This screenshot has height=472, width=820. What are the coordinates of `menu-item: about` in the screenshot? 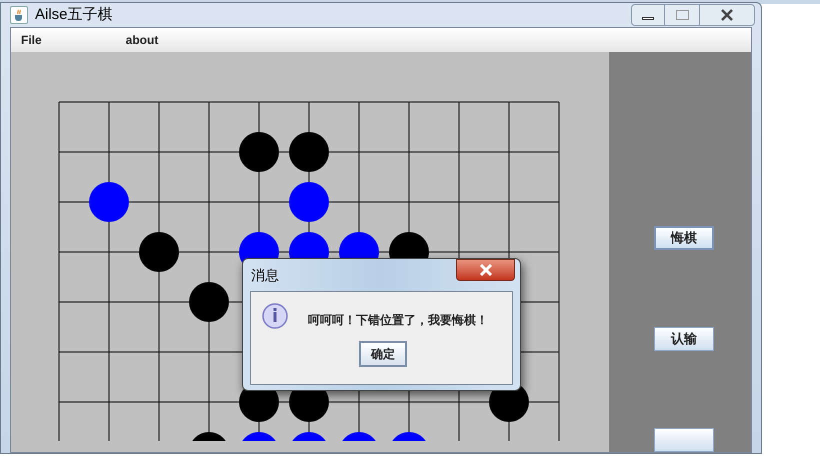 It's located at (142, 40).